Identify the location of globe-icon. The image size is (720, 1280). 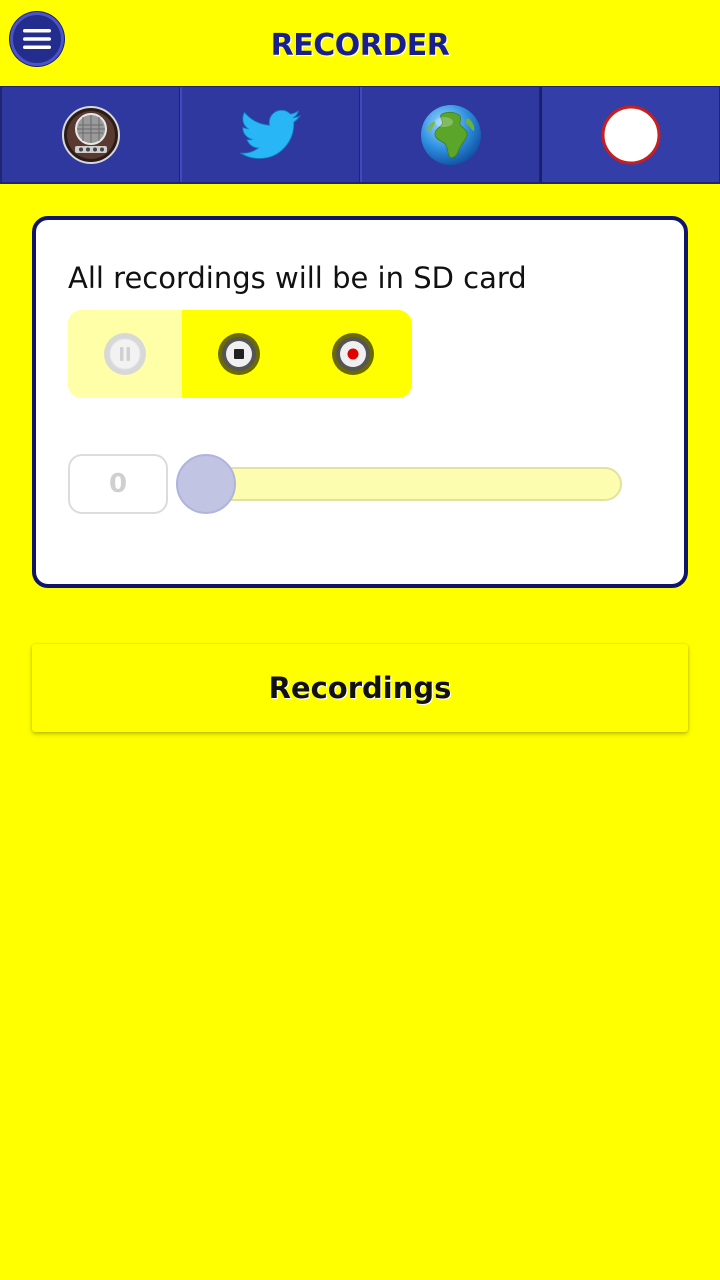
(450, 134).